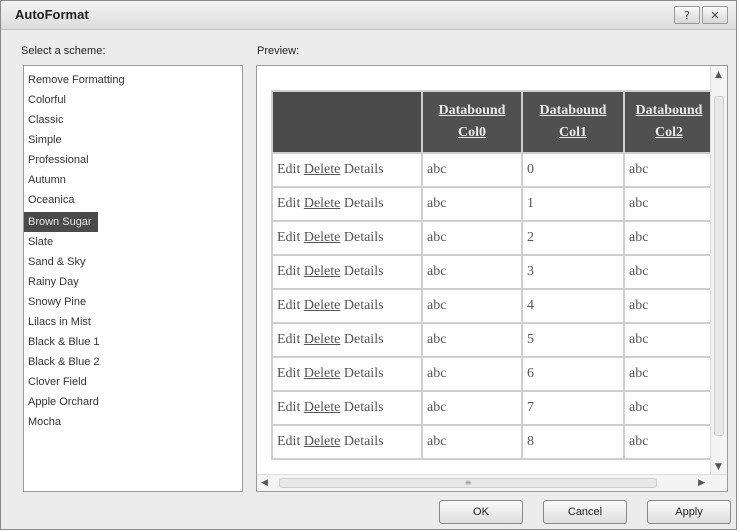  Describe the element at coordinates (468, 483) in the screenshot. I see `horizontal-scroll-thumb: ≡` at that location.